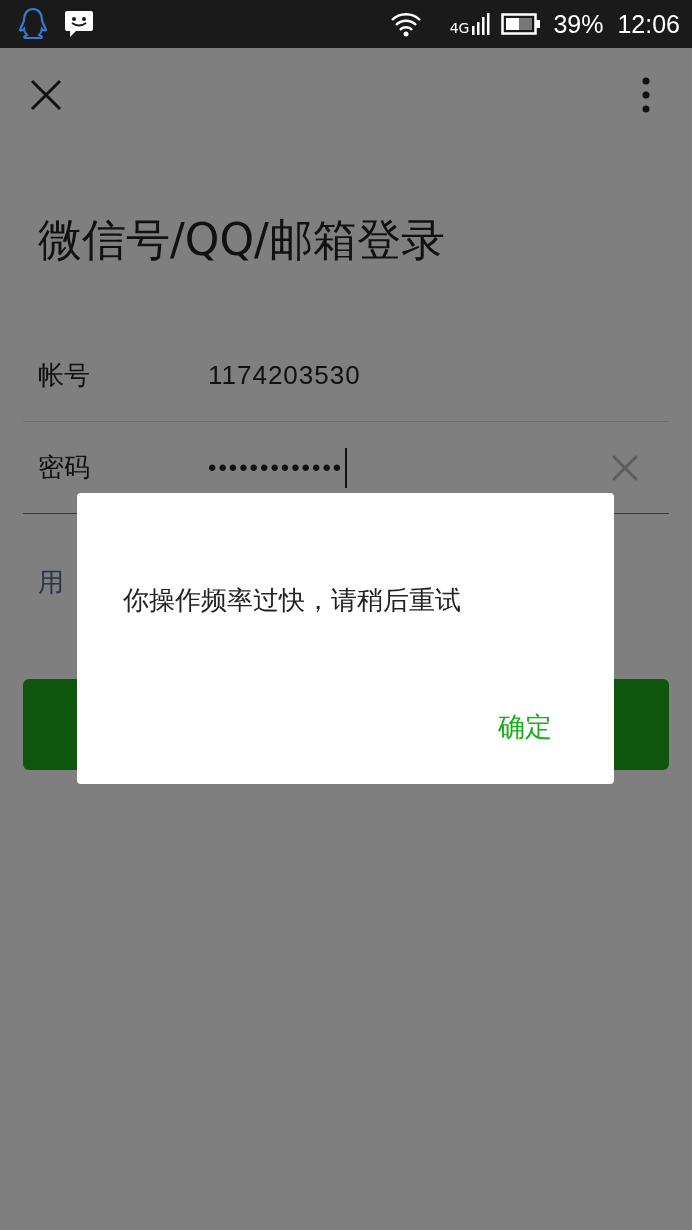  Describe the element at coordinates (64, 375) in the screenshot. I see `field-label: 帐号` at that location.